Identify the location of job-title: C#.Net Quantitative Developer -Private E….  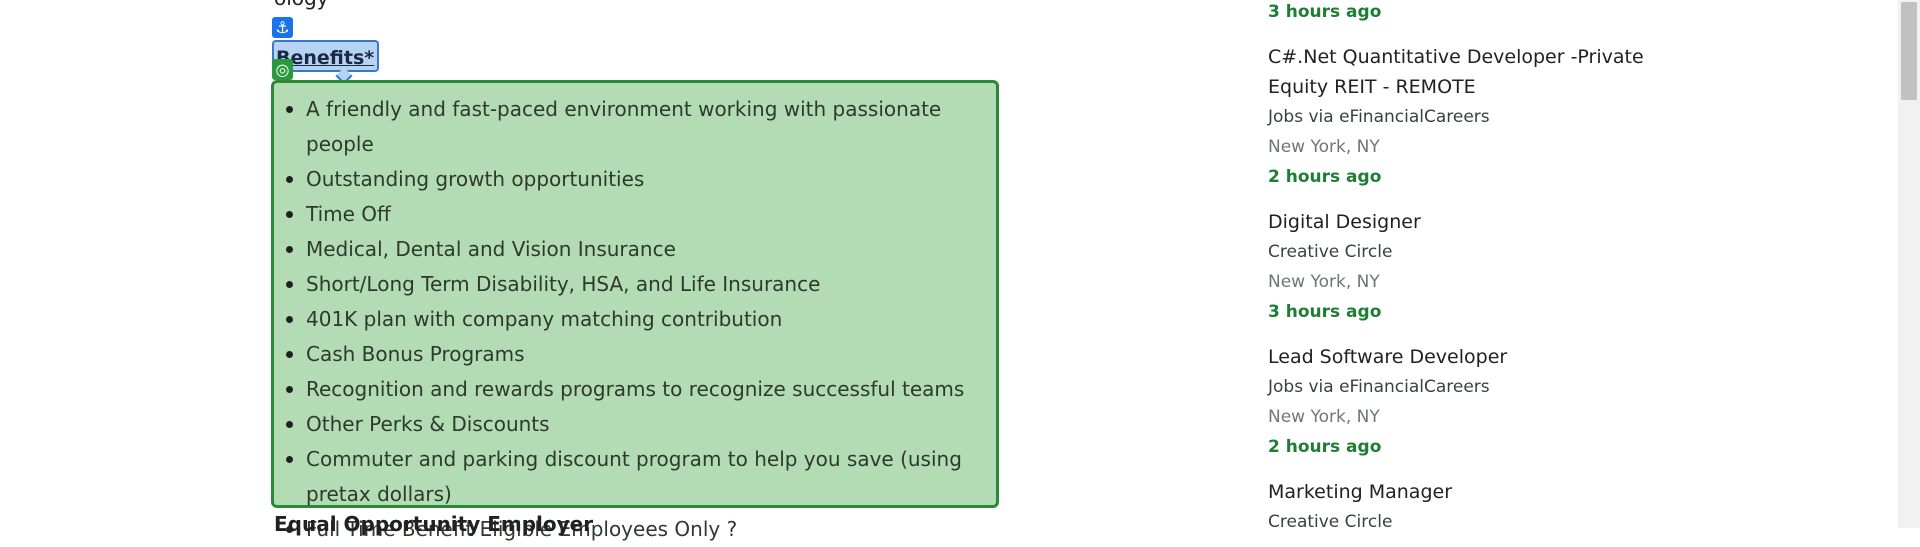
(1458, 72).